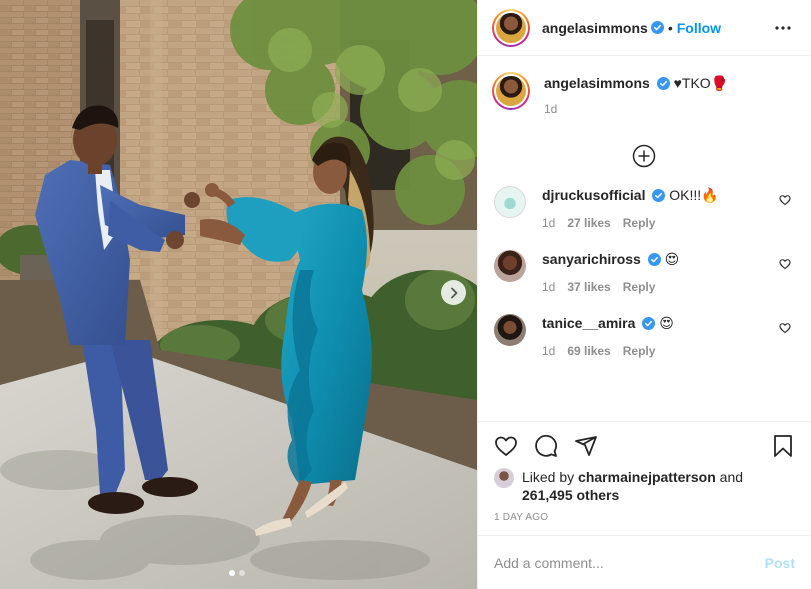  I want to click on like-heart-icon, so click(506, 446).